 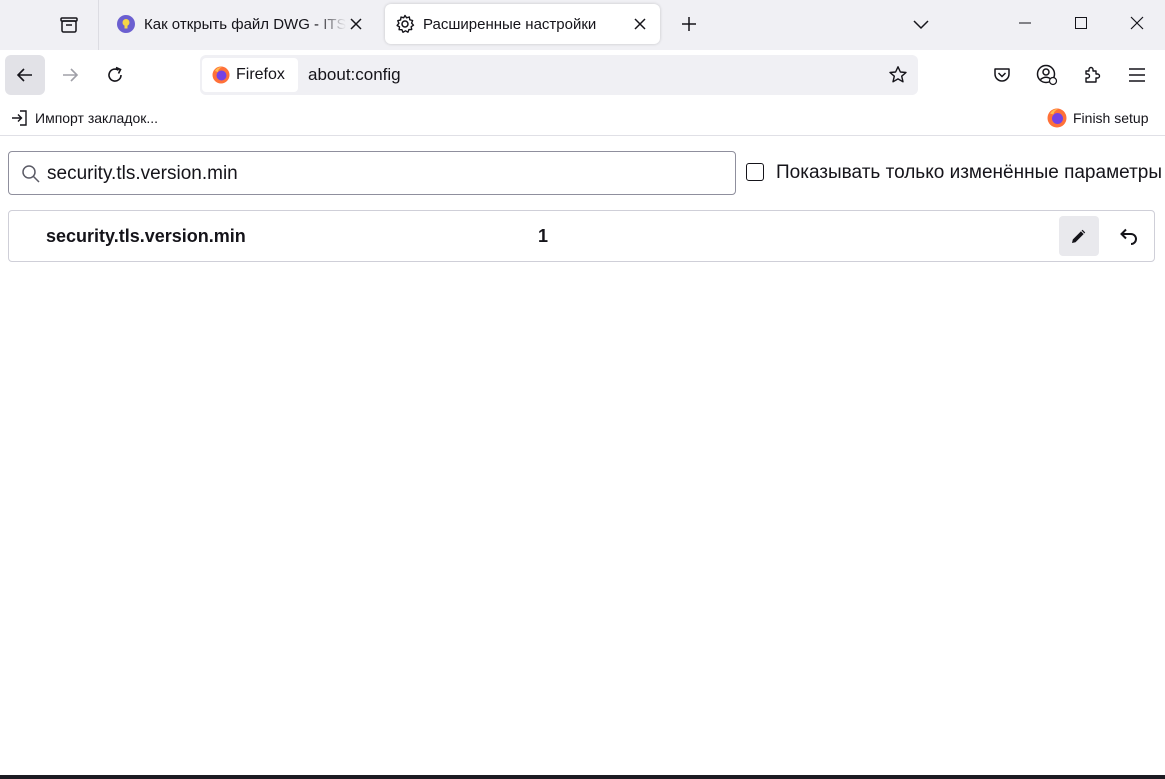 I want to click on back-button, so click(x=25, y=75).